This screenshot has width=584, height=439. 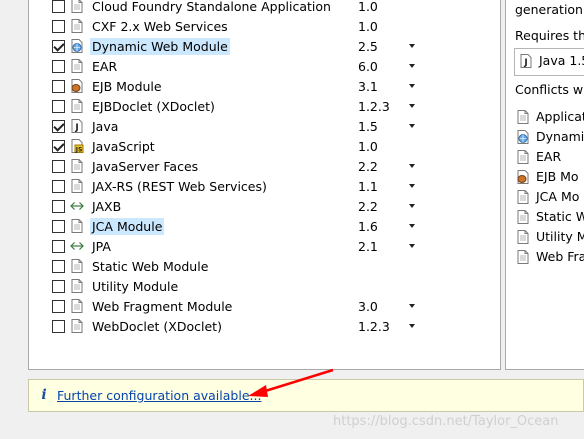 I want to click on facet-row: JS JavaScript 1.0, so click(x=264, y=146).